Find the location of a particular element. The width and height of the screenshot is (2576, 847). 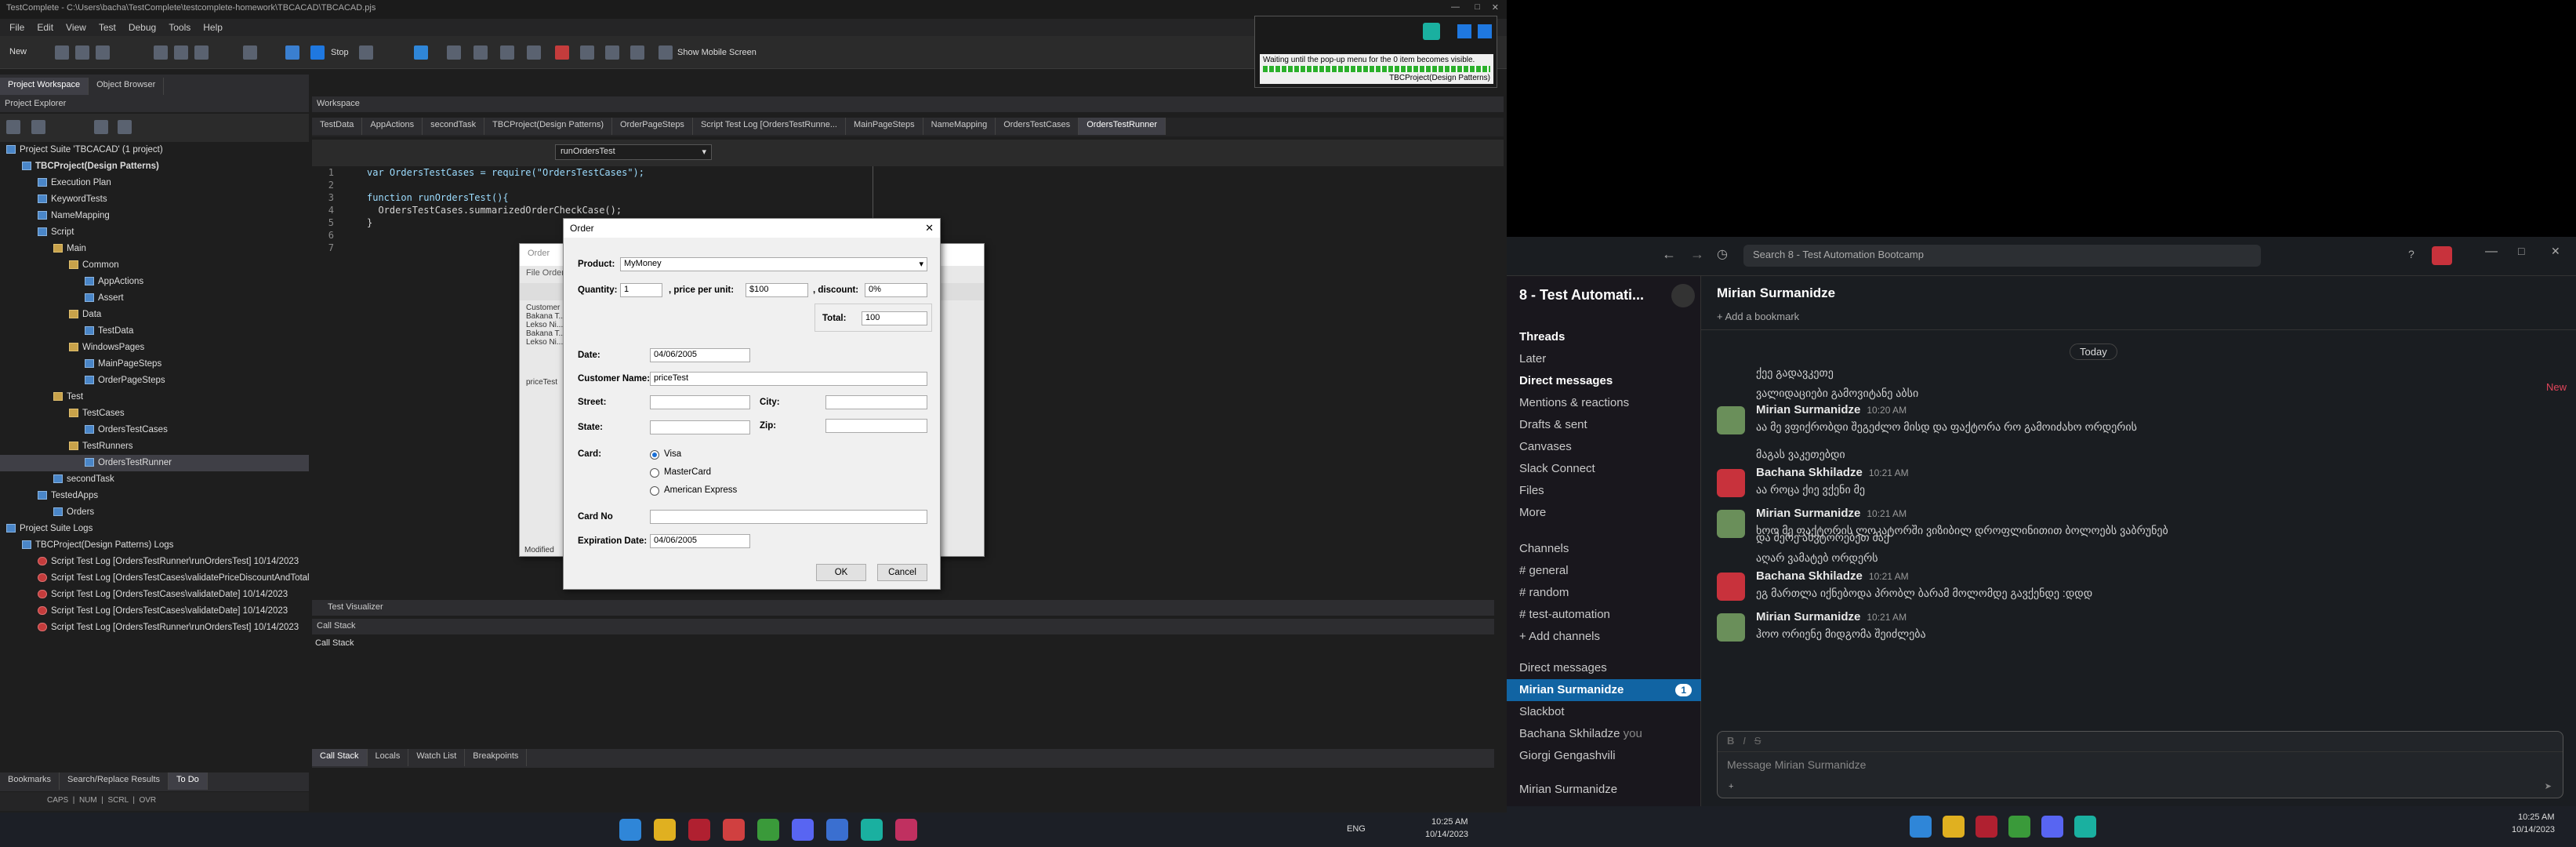

minimize-icon: — is located at coordinates (1455, 7).